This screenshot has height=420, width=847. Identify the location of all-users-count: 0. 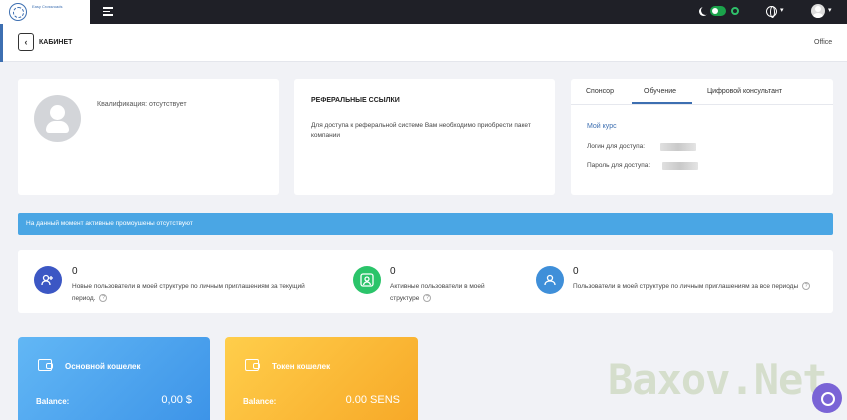
(576, 271).